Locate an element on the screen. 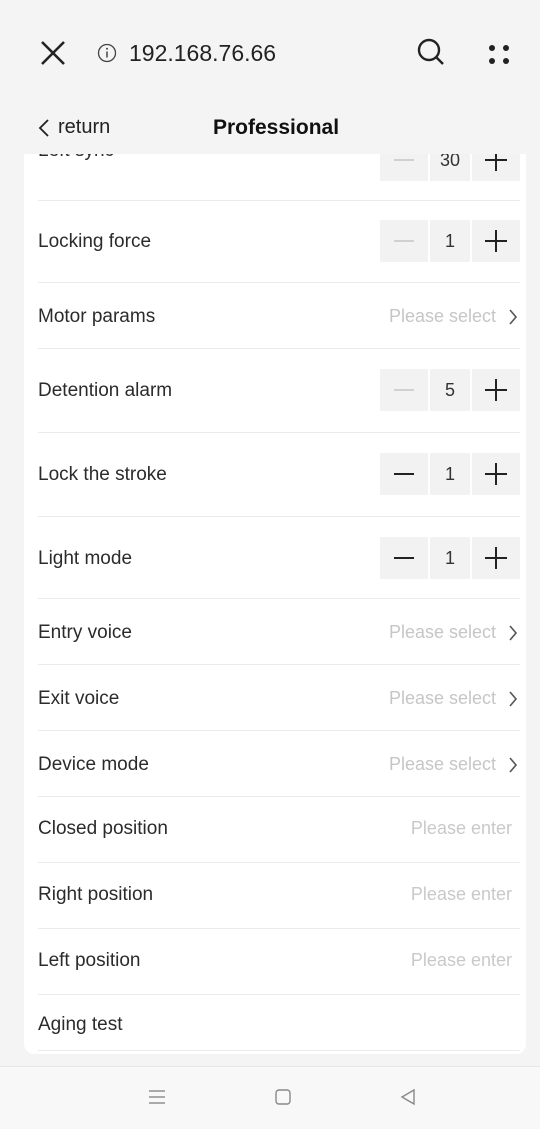 The image size is (540, 1129). detention-alarm-stepper: 5 is located at coordinates (449, 390).